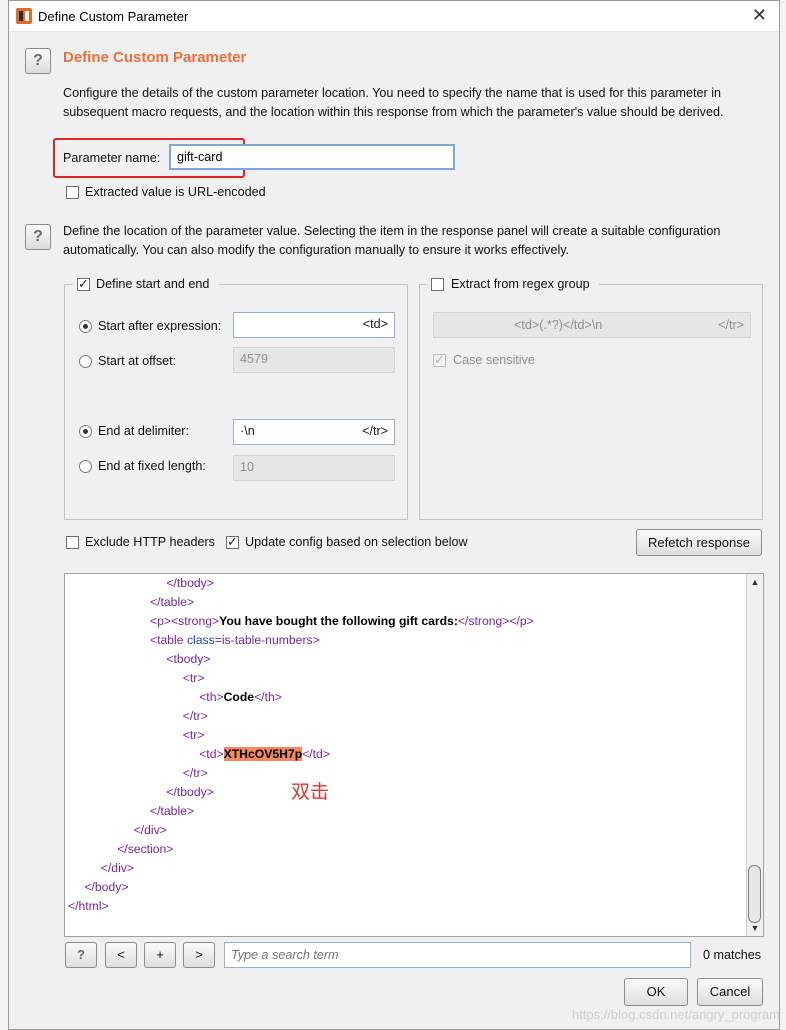  Describe the element at coordinates (85, 466) in the screenshot. I see `end-at-fixed-length-radio` at that location.